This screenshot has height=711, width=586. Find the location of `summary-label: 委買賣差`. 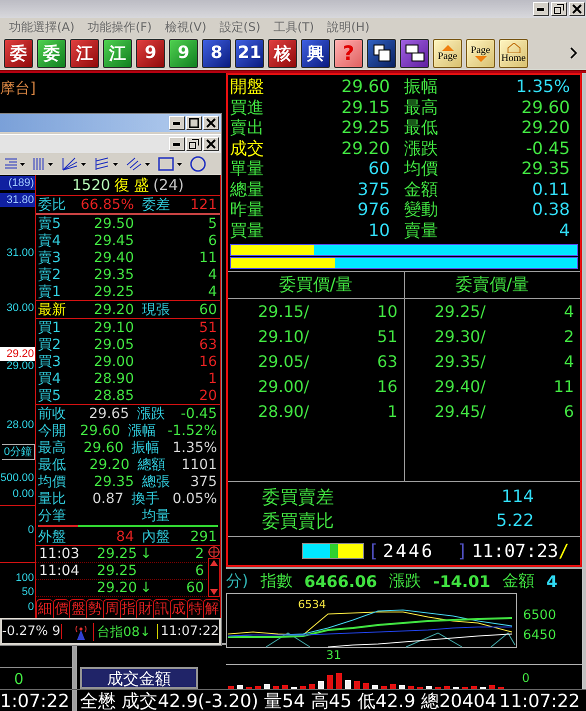

summary-label: 委買賣差 is located at coordinates (298, 497).